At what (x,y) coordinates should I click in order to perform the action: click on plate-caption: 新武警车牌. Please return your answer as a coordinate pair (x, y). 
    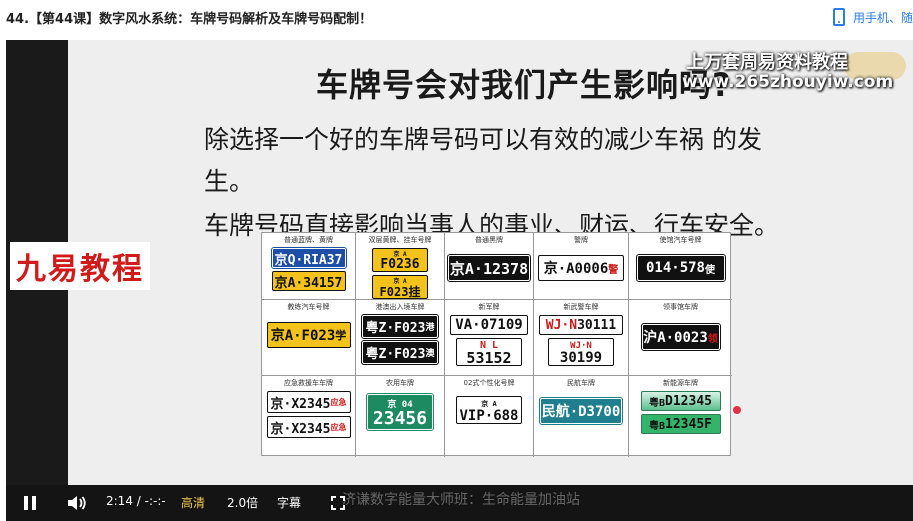
    Looking at the image, I should click on (581, 307).